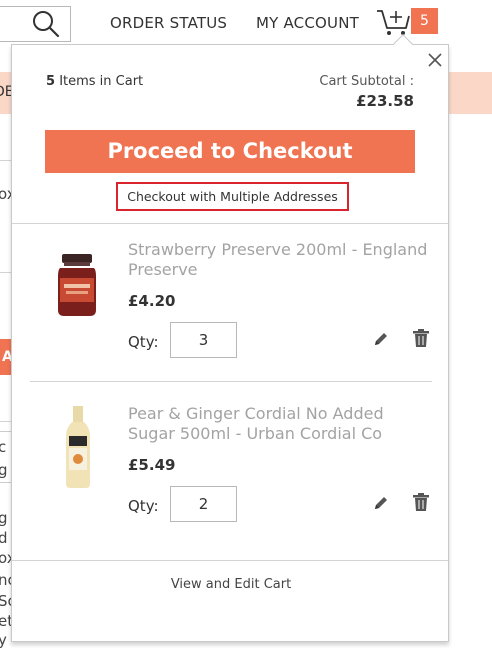  What do you see at coordinates (435, 60) in the screenshot?
I see `close-icon` at bounding box center [435, 60].